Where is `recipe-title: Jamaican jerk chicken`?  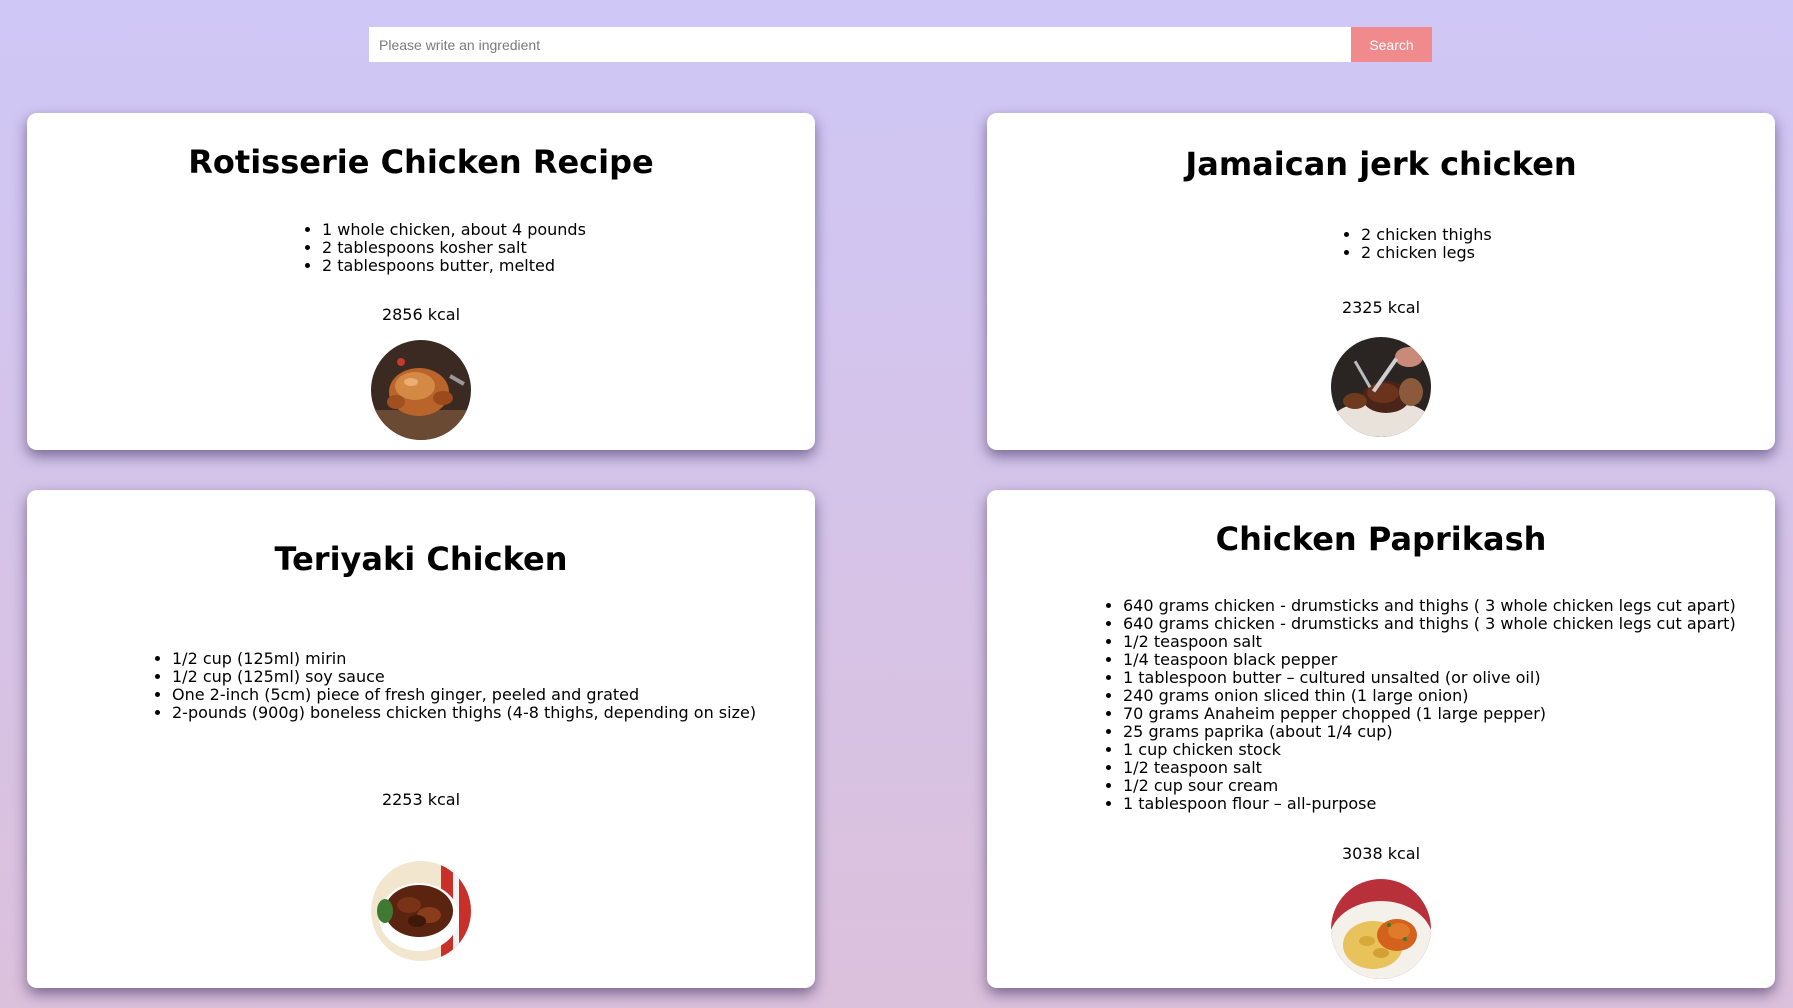
recipe-title: Jamaican jerk chicken is located at coordinates (1381, 164).